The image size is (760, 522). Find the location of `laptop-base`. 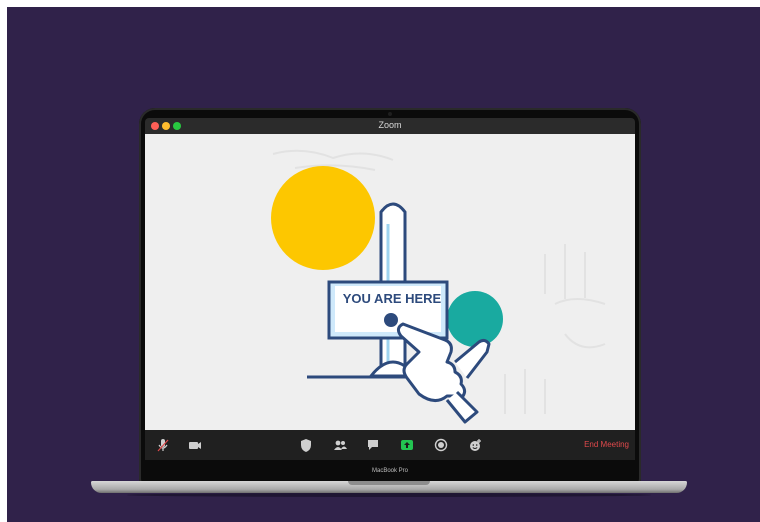

laptop-base is located at coordinates (389, 487).